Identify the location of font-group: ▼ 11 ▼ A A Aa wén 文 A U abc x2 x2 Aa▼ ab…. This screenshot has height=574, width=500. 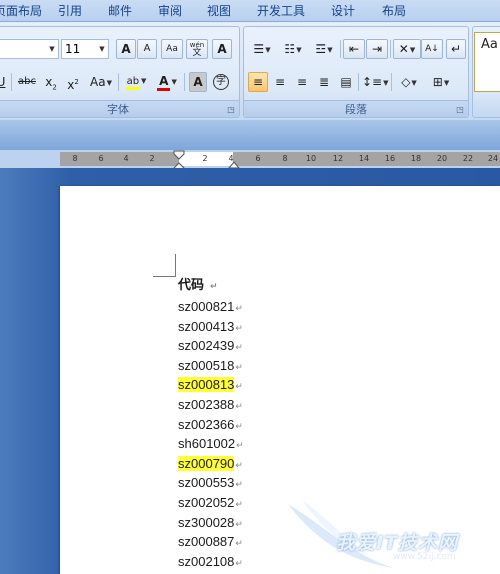
(120, 72).